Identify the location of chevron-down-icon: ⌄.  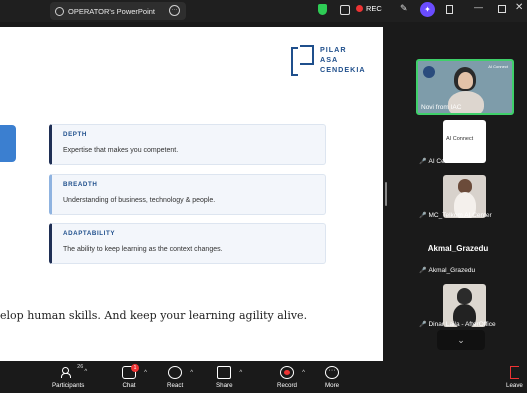
(461, 340).